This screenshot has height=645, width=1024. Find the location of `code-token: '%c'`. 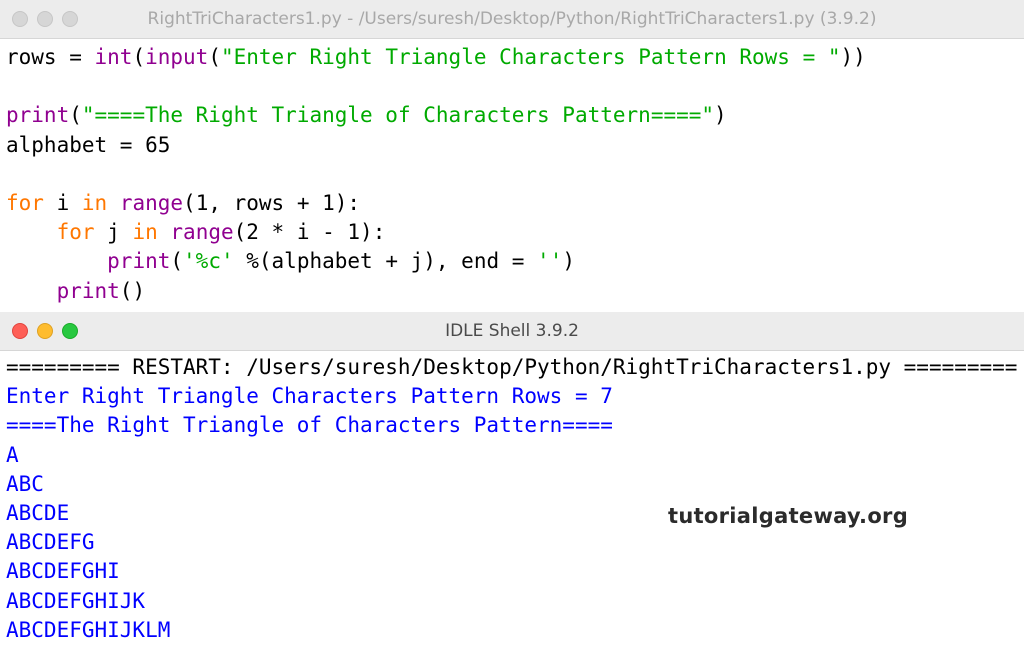

code-token: '%c' is located at coordinates (208, 261).